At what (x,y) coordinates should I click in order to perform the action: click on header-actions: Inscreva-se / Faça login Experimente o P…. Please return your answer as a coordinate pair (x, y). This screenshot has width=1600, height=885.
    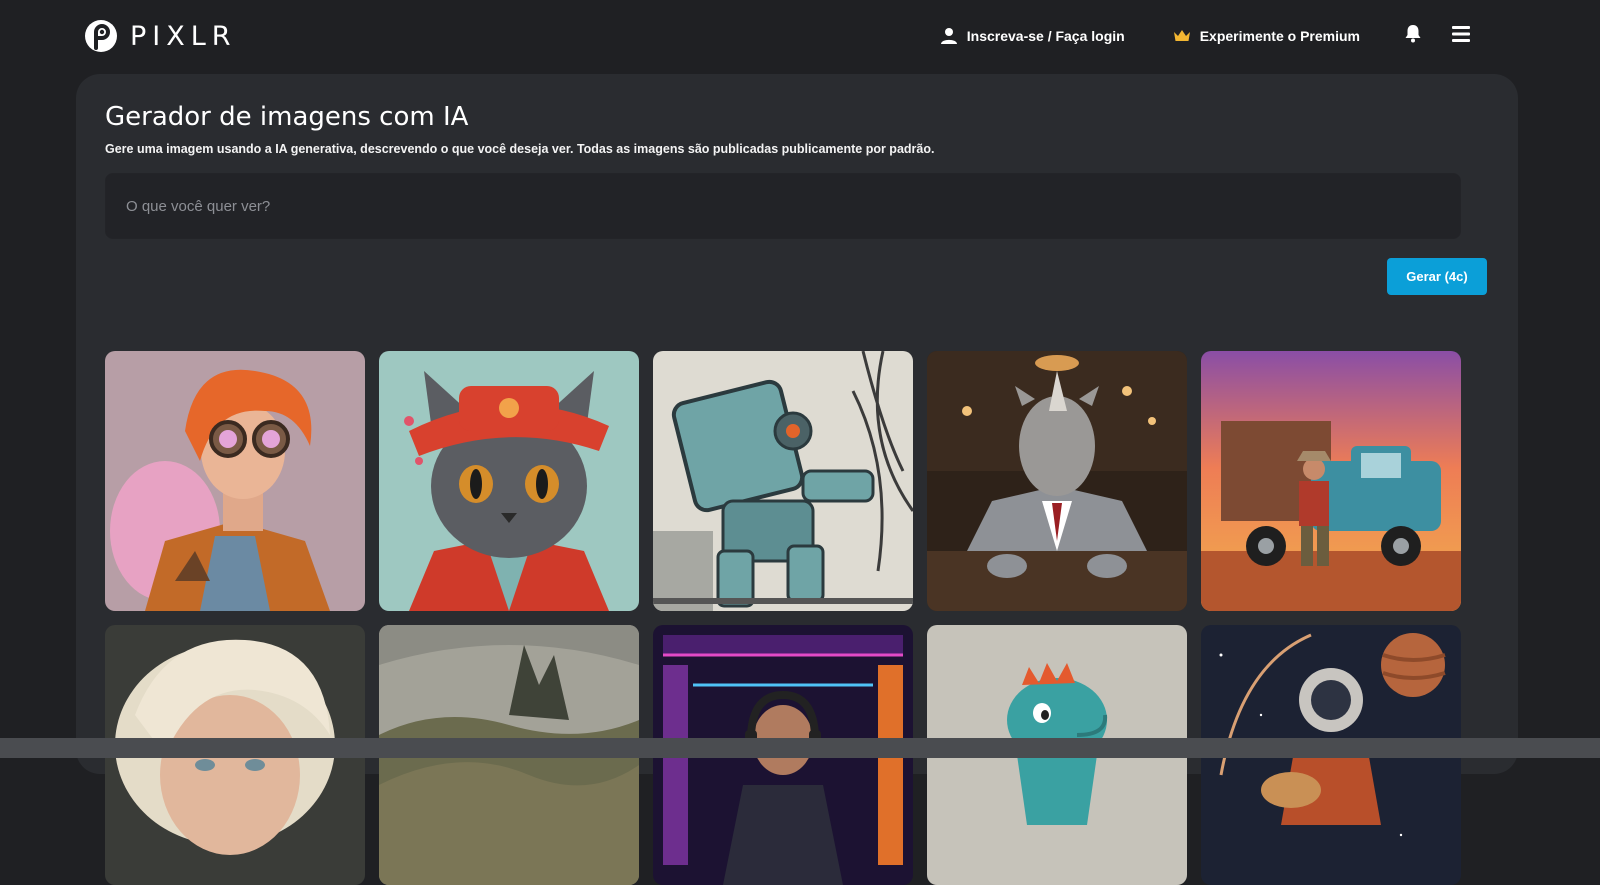
    Looking at the image, I should click on (1205, 36).